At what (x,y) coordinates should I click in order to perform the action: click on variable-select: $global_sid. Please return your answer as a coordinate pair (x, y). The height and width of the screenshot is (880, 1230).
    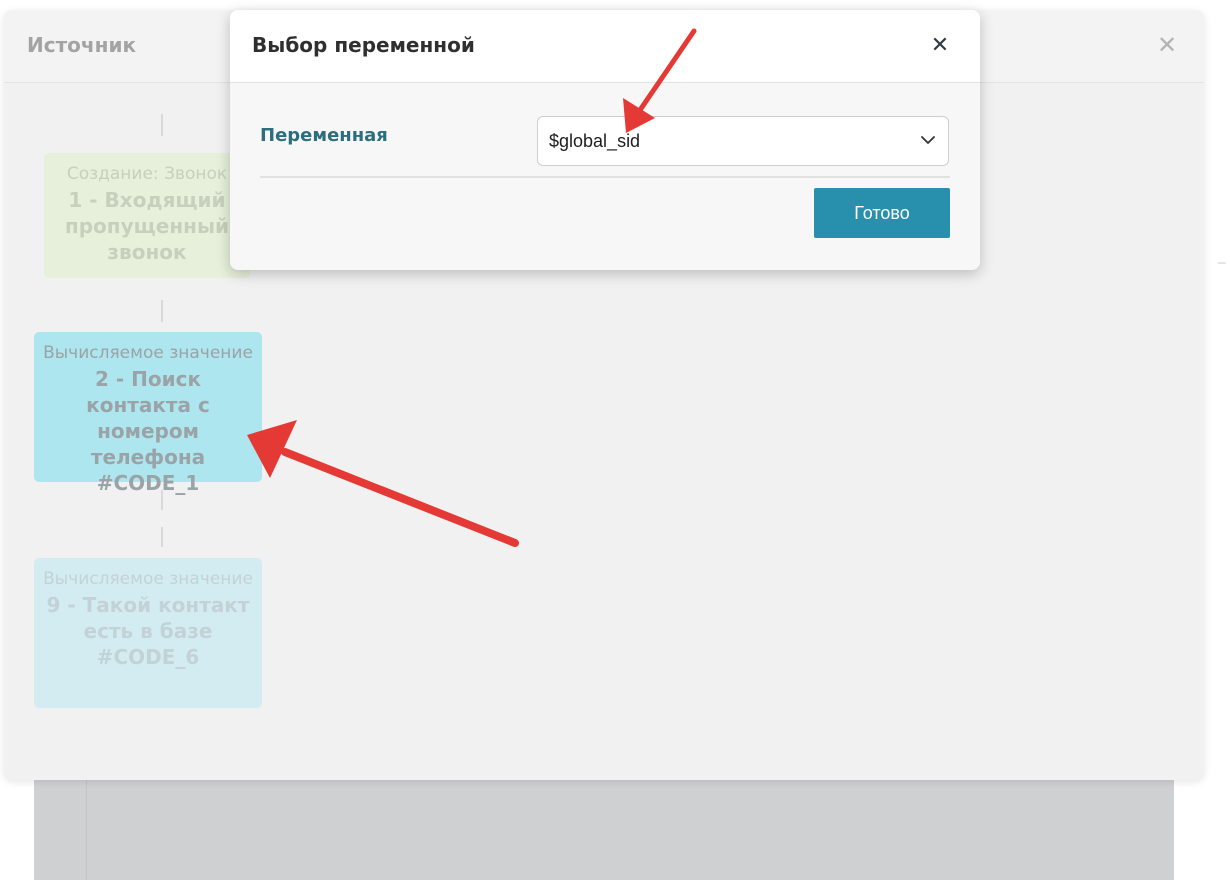
    Looking at the image, I should click on (743, 141).